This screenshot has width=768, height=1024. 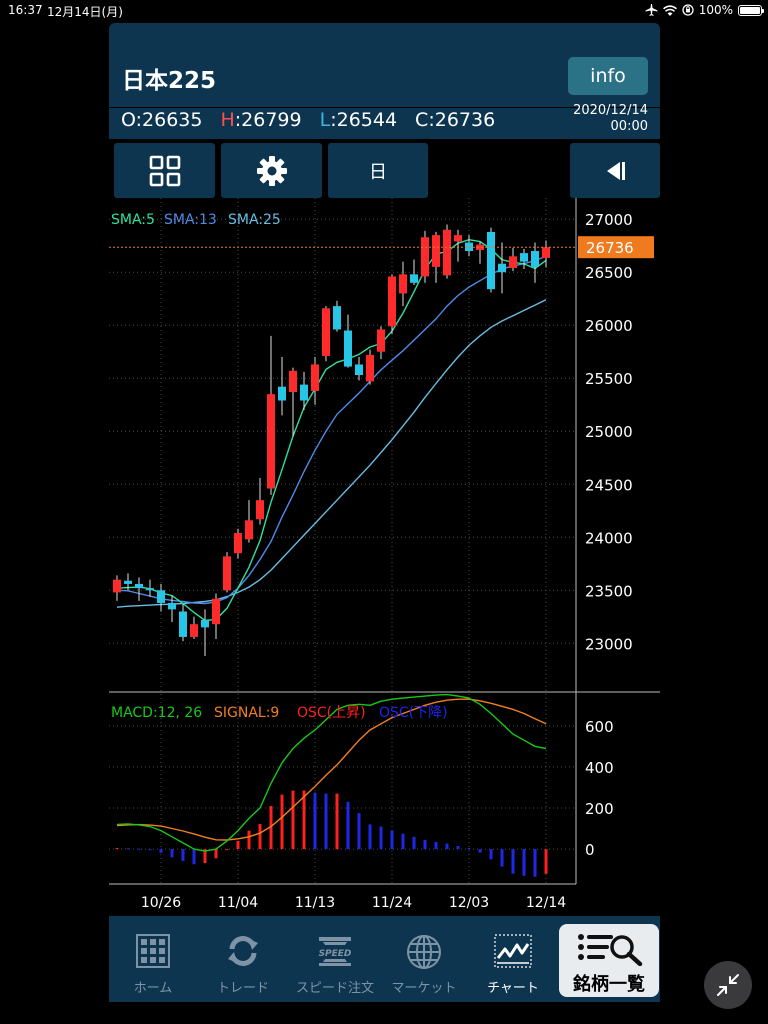 What do you see at coordinates (413, 713) in the screenshot?
I see `macd-legend-item: OSC(下降)` at bounding box center [413, 713].